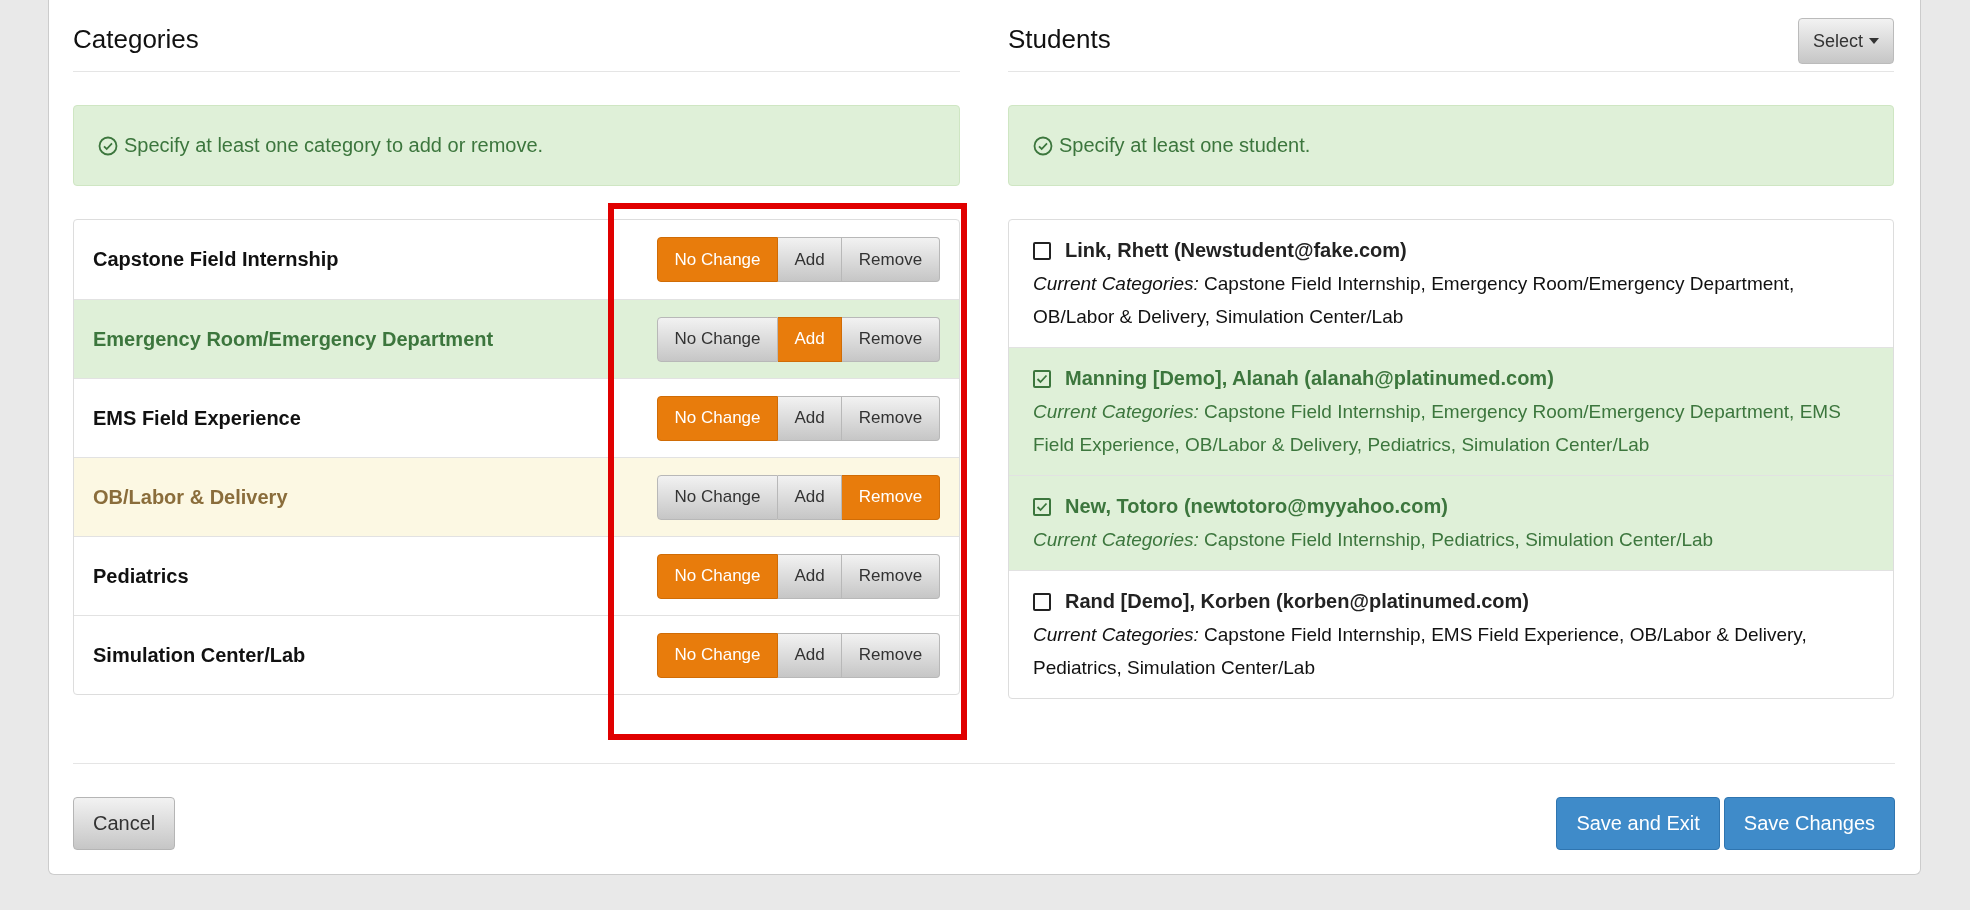 The width and height of the screenshot is (1970, 910). Describe the element at coordinates (124, 823) in the screenshot. I see `cancel-button: Cancel` at that location.